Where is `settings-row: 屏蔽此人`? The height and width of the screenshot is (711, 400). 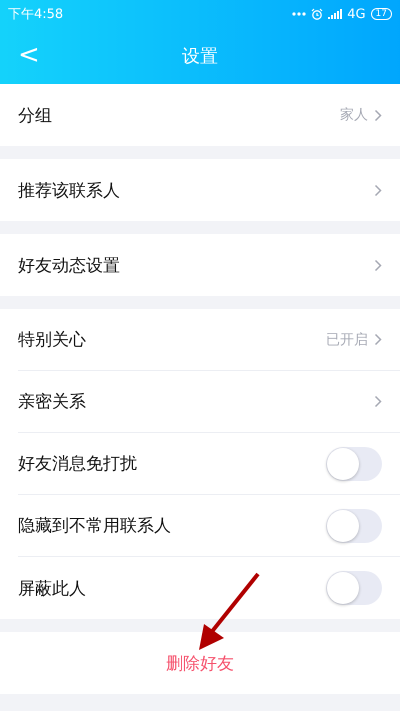 settings-row: 屏蔽此人 is located at coordinates (209, 588).